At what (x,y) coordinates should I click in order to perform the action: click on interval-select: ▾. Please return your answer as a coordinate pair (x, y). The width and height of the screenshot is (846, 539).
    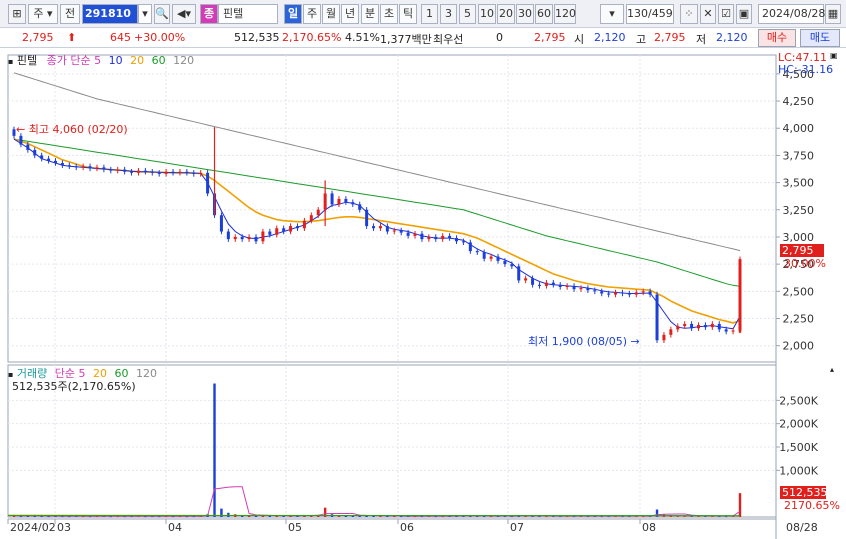
    Looking at the image, I should click on (612, 14).